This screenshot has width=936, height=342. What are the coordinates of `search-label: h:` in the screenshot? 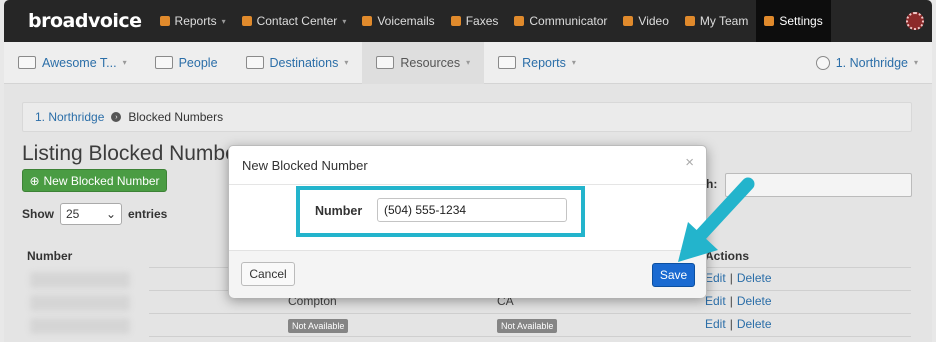 It's located at (712, 184).